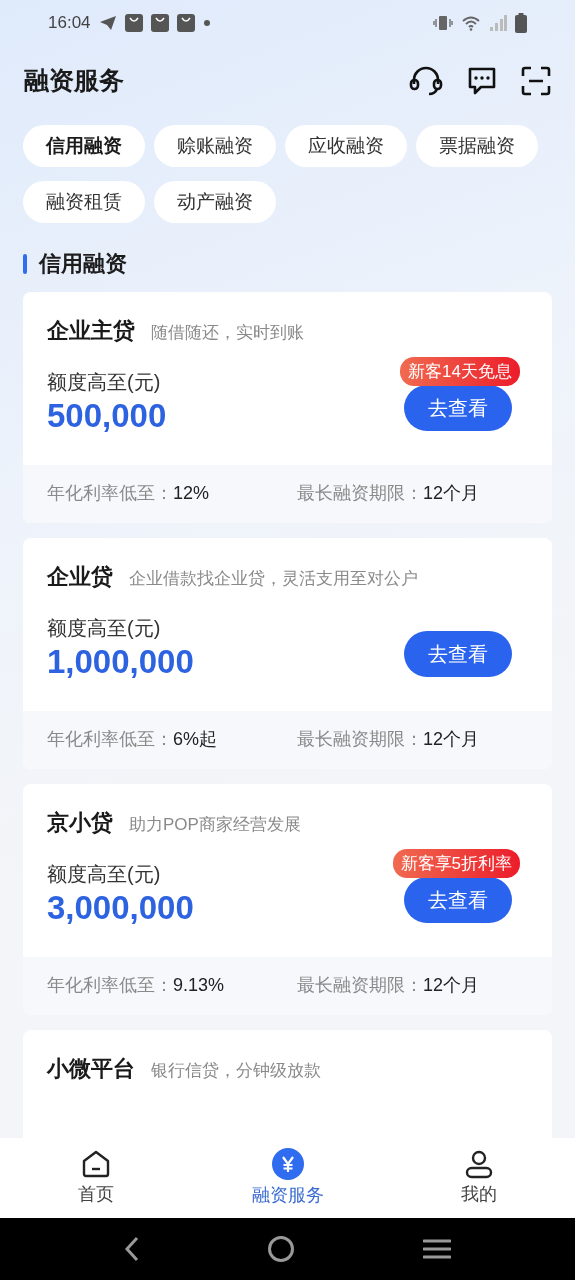 The image size is (575, 1280). I want to click on filter-chip: 票据融资, so click(477, 146).